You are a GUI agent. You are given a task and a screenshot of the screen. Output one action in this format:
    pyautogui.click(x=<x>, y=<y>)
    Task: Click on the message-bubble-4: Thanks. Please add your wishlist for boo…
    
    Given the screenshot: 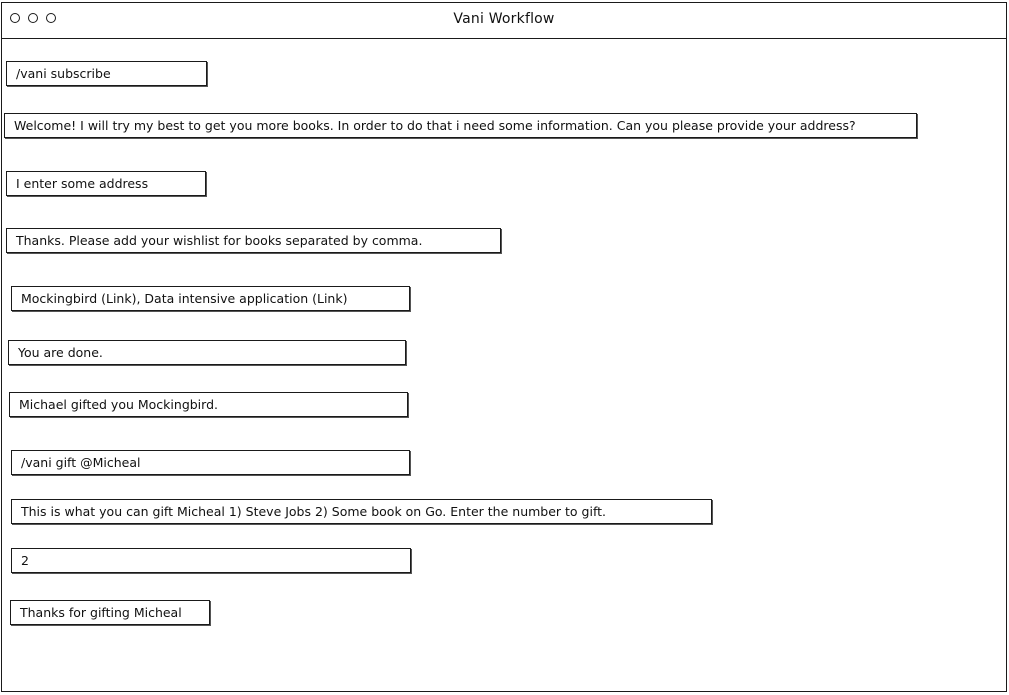 What is the action you would take?
    pyautogui.click(x=253, y=240)
    